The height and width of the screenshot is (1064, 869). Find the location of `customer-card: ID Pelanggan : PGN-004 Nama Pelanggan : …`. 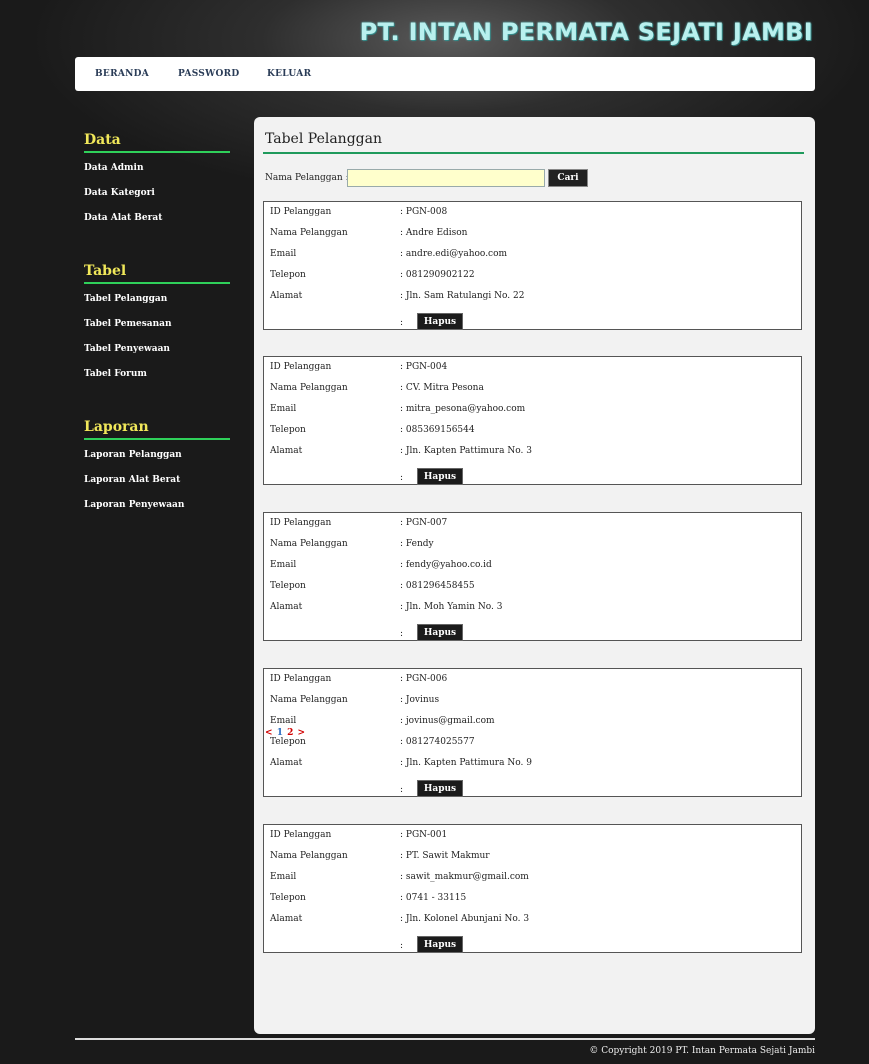

customer-card: ID Pelanggan : PGN-004 Nama Pelanggan : … is located at coordinates (532, 420).